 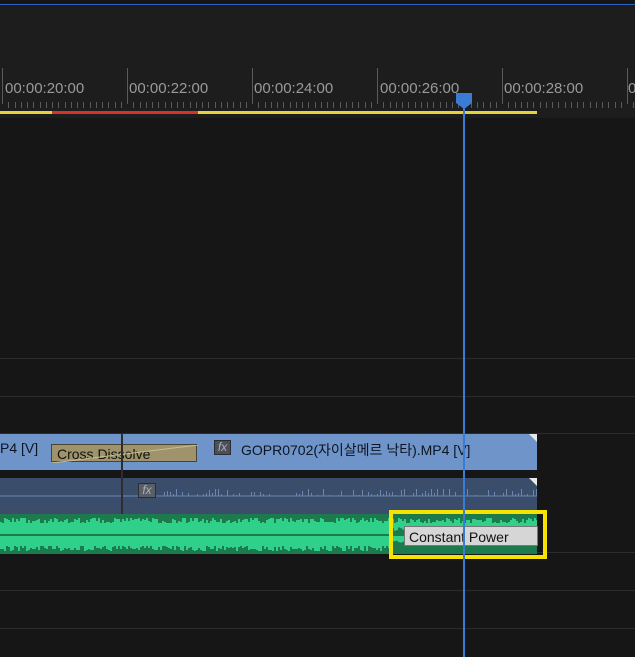 What do you see at coordinates (124, 453) in the screenshot?
I see `cross-dissolve-transition: Cross Dissolve` at bounding box center [124, 453].